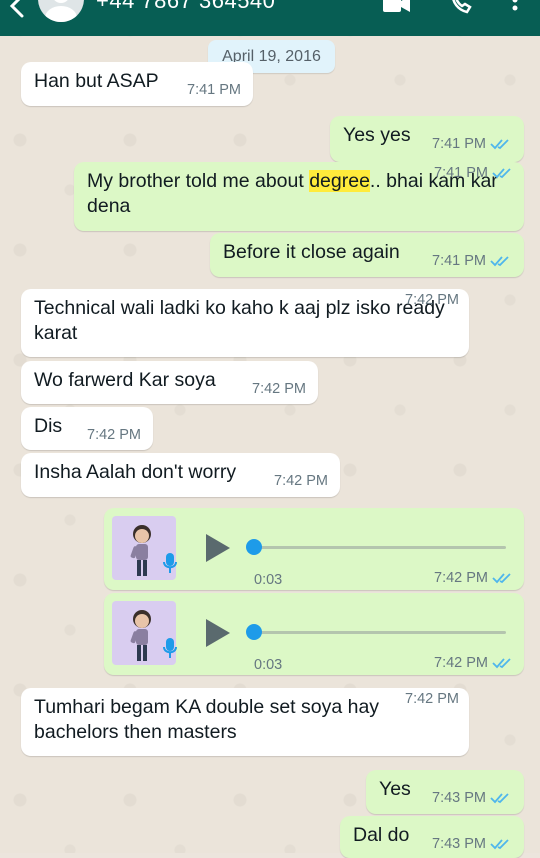 This screenshot has height=858, width=540. What do you see at coordinates (48, 426) in the screenshot?
I see `message-text: Dis` at bounding box center [48, 426].